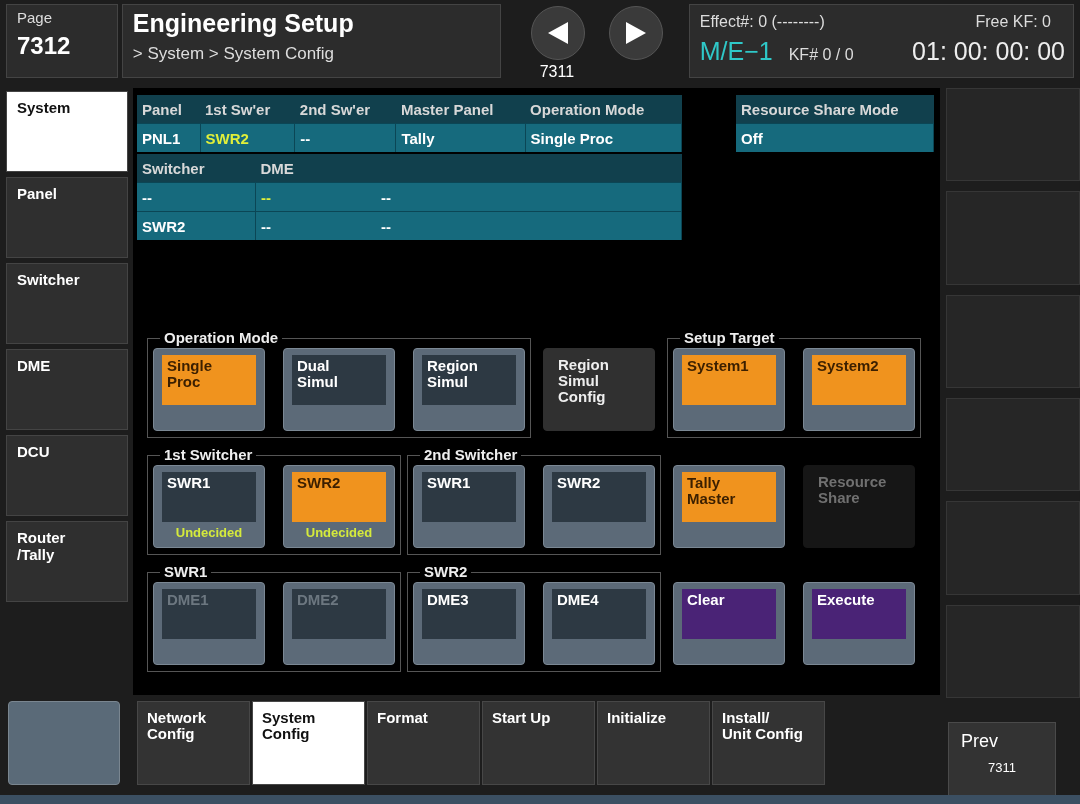 The height and width of the screenshot is (804, 1080). I want to click on sidebar-item: Switcher, so click(67, 303).